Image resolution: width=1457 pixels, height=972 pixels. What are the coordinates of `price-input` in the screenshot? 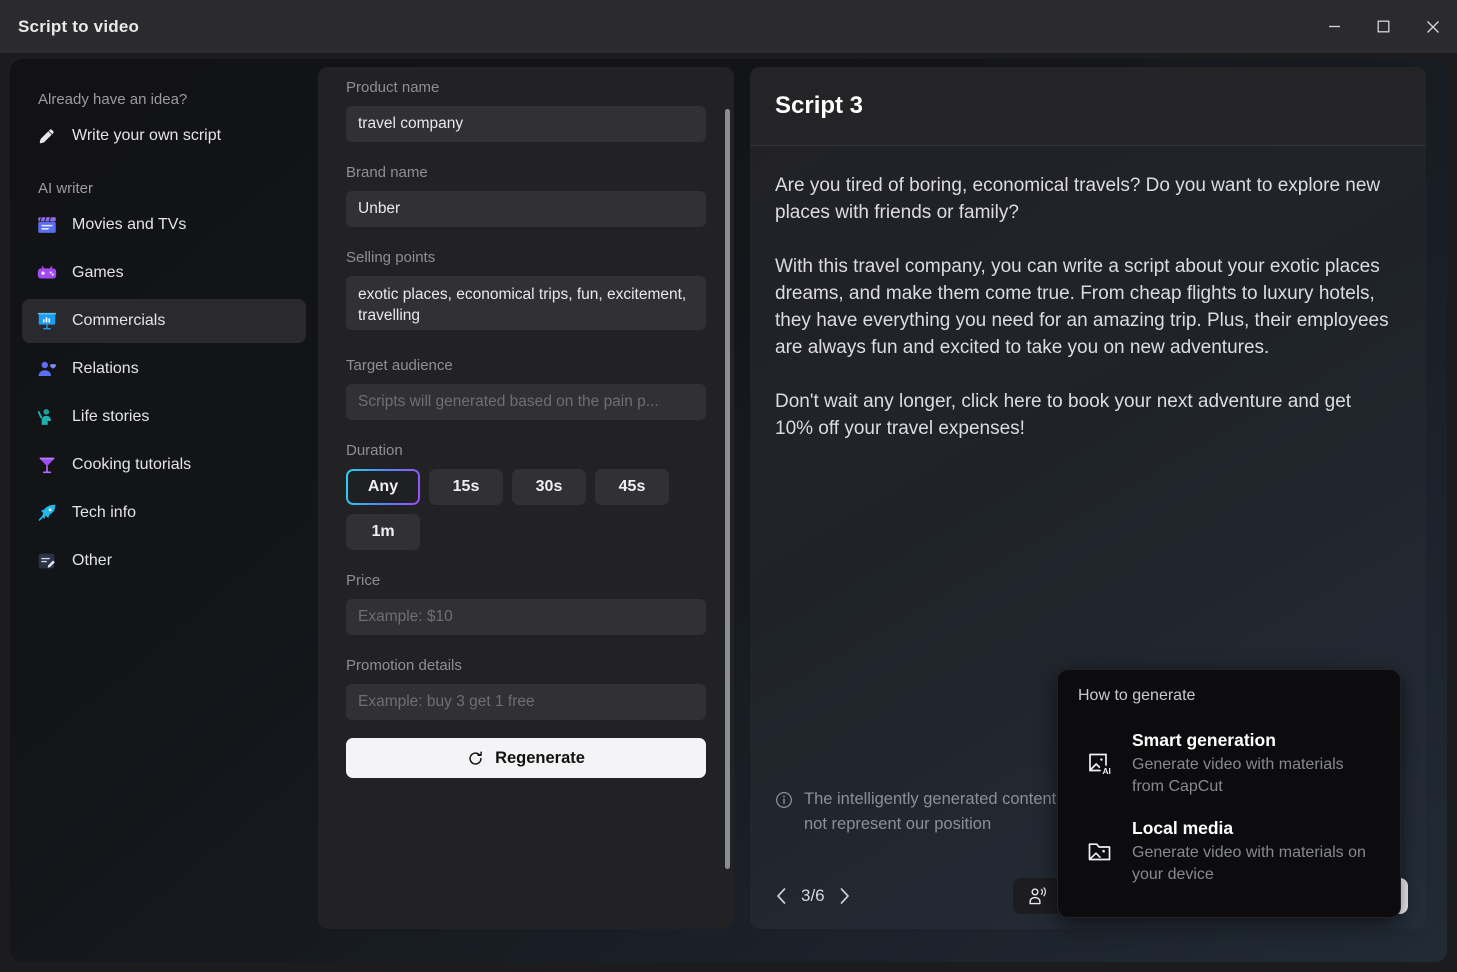 It's located at (526, 617).